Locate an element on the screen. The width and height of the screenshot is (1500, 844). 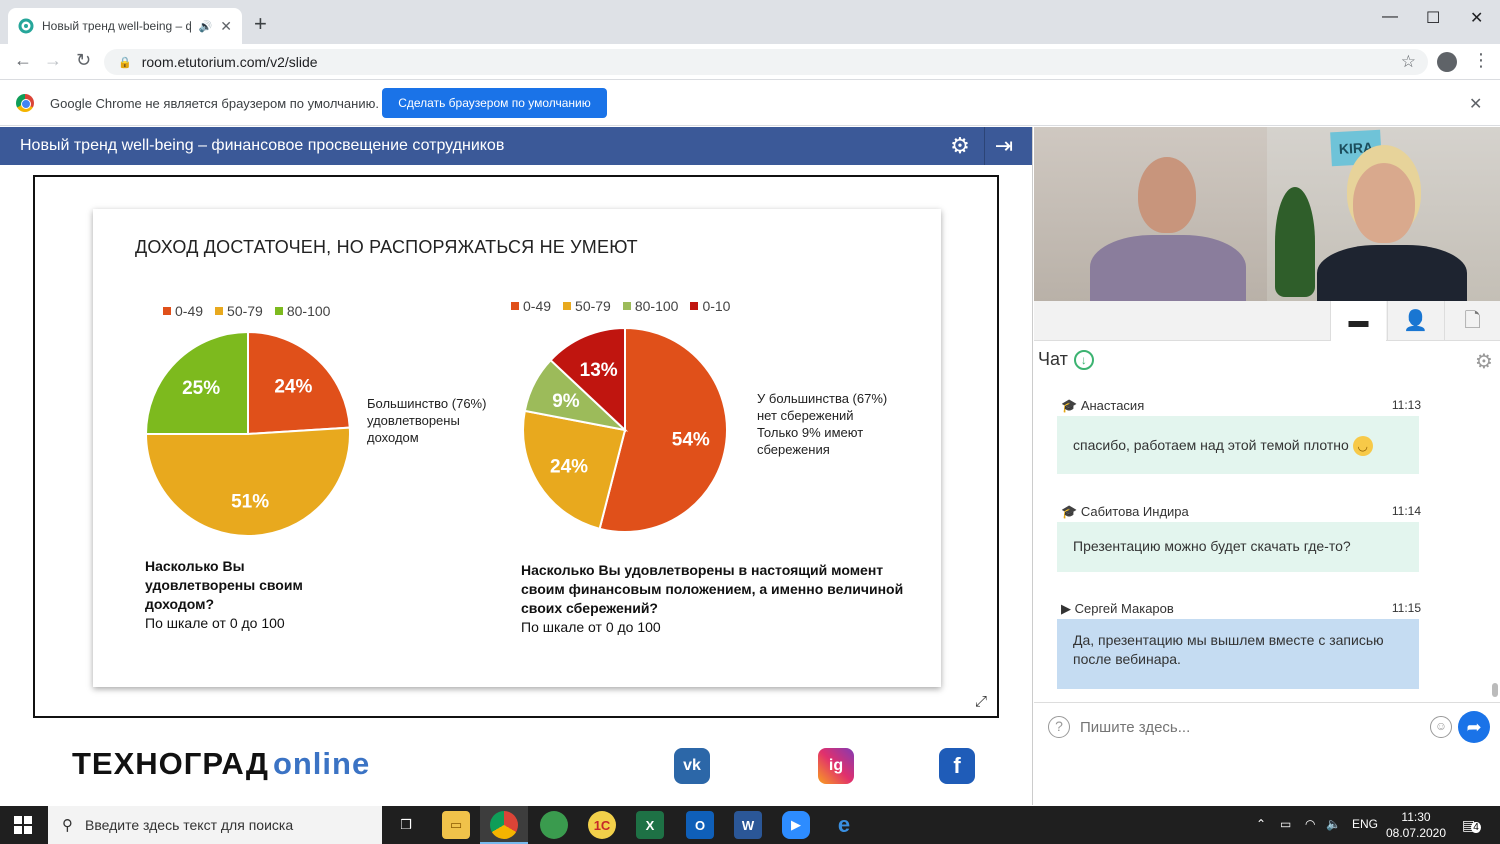
windows-start-icon is located at coordinates (23, 825).